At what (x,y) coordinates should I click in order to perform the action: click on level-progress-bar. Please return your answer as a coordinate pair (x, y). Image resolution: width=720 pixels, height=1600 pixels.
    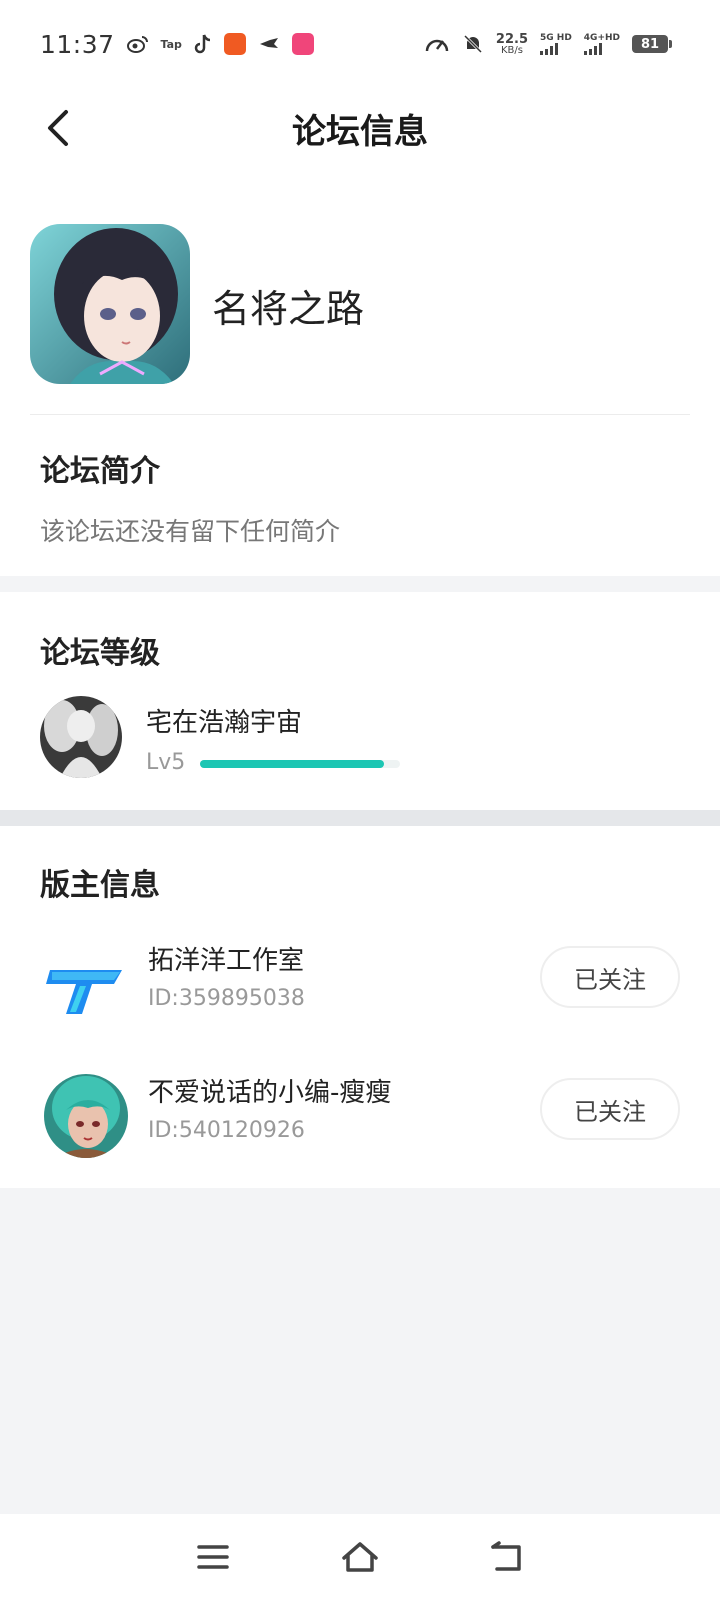
    Looking at the image, I should click on (300, 764).